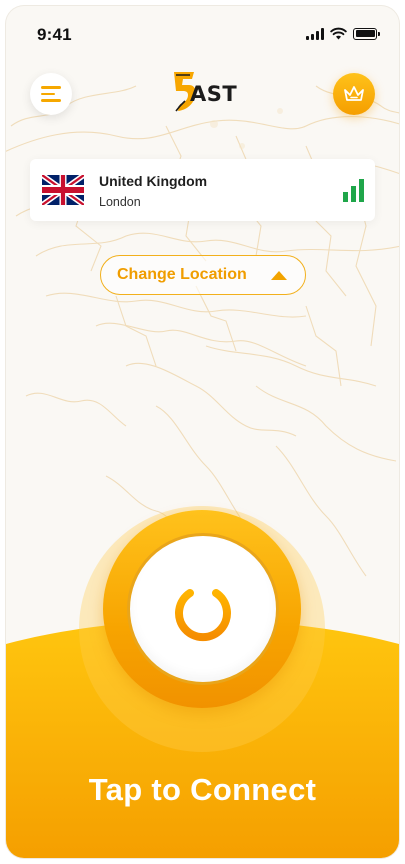 This screenshot has height=864, width=405. I want to click on crown-icon, so click(354, 93).